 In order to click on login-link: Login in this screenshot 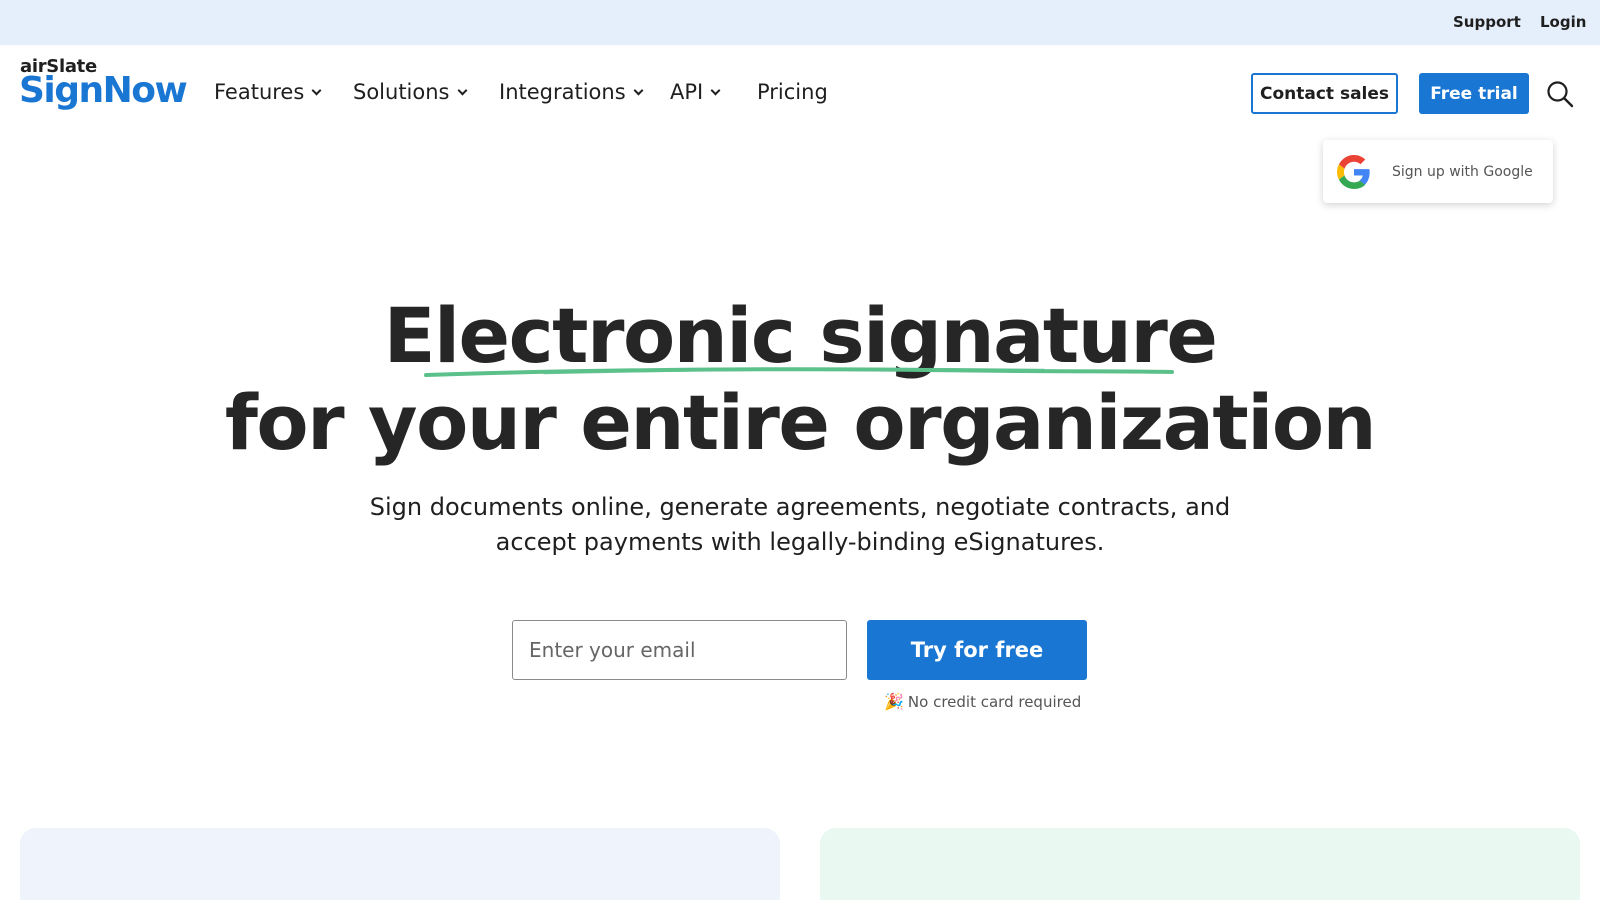, I will do `click(1563, 22)`.